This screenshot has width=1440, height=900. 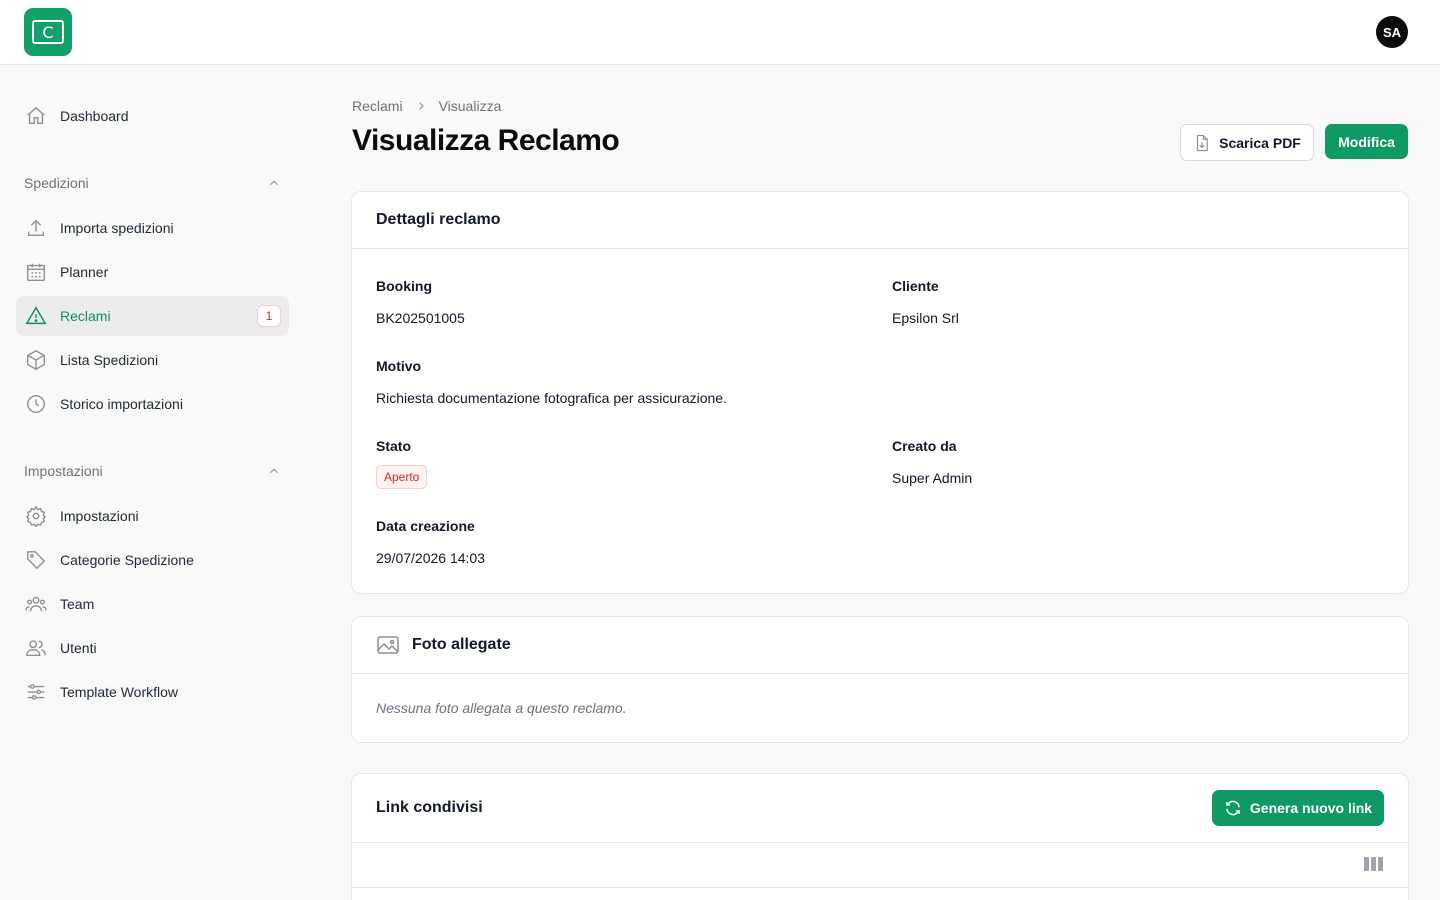 What do you see at coordinates (36, 116) in the screenshot?
I see `home-icon` at bounding box center [36, 116].